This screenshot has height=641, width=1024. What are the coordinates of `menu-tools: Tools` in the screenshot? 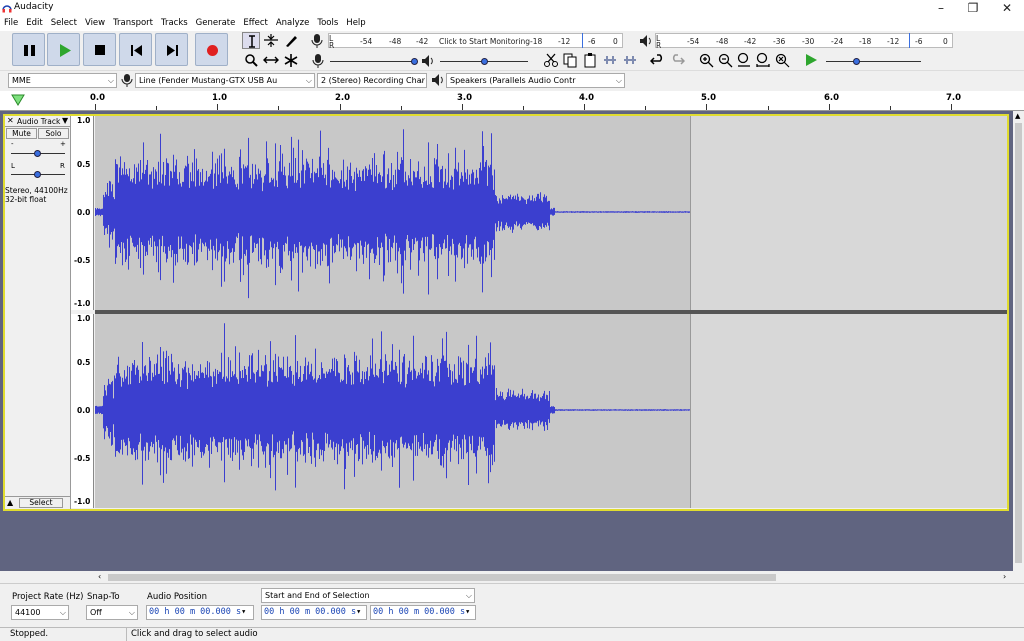 It's located at (327, 23).